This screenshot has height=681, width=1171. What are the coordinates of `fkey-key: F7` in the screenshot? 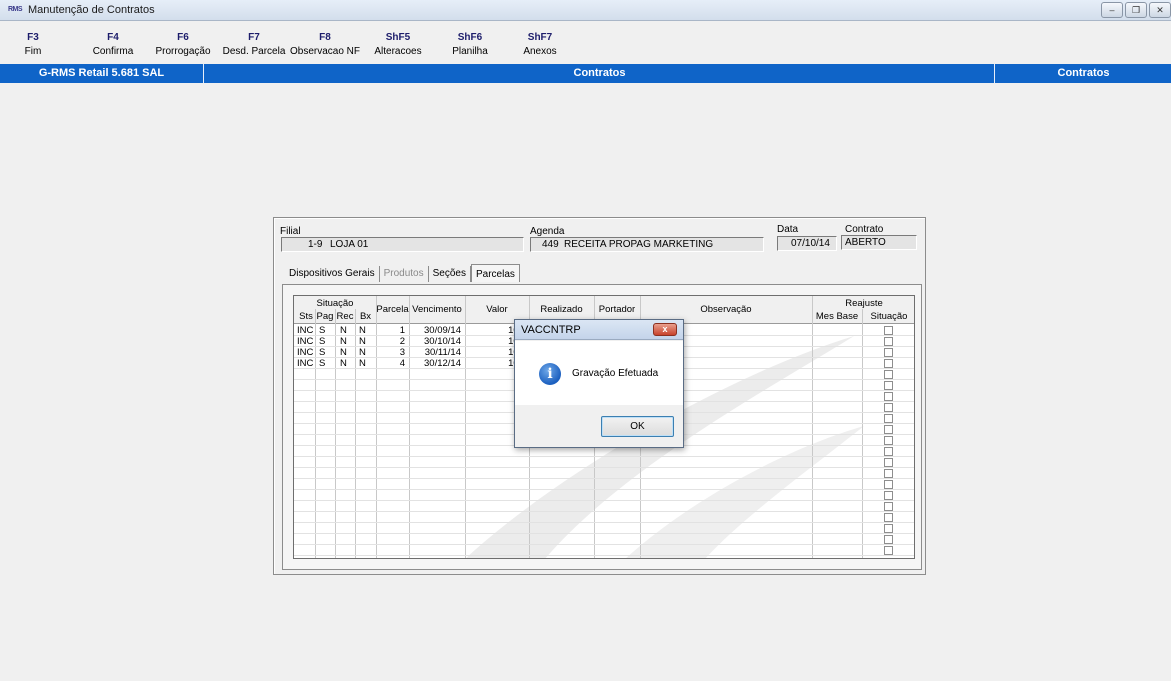 It's located at (254, 37).